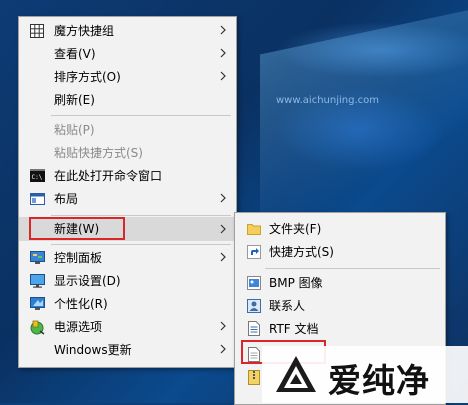  What do you see at coordinates (93, 350) in the screenshot?
I see `menu-item-label: Windows更新` at bounding box center [93, 350].